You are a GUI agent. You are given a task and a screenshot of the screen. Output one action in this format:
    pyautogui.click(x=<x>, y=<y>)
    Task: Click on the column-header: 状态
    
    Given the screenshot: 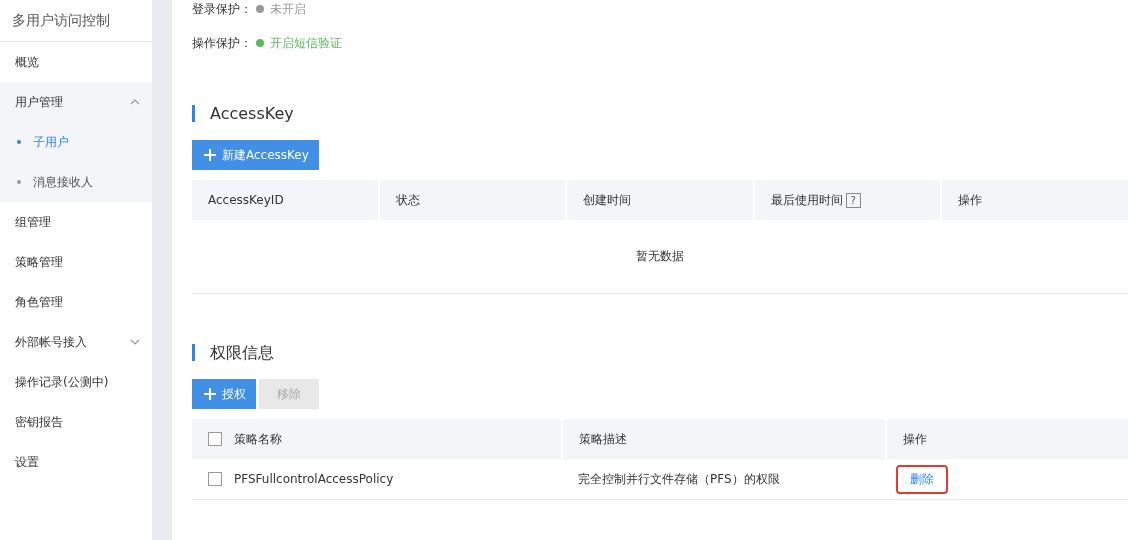 What is the action you would take?
    pyautogui.click(x=473, y=200)
    